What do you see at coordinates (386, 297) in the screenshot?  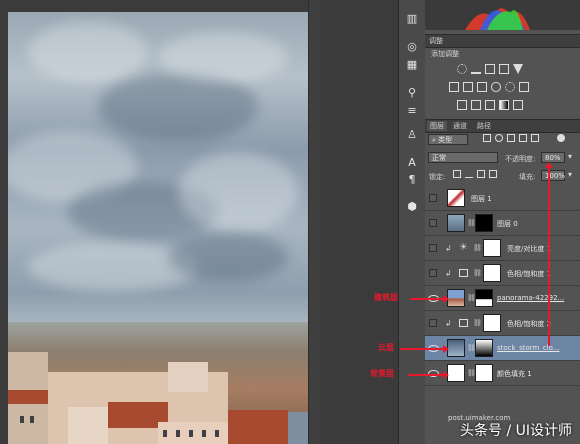 I see `annotation-buildings-label: 建筑层` at bounding box center [386, 297].